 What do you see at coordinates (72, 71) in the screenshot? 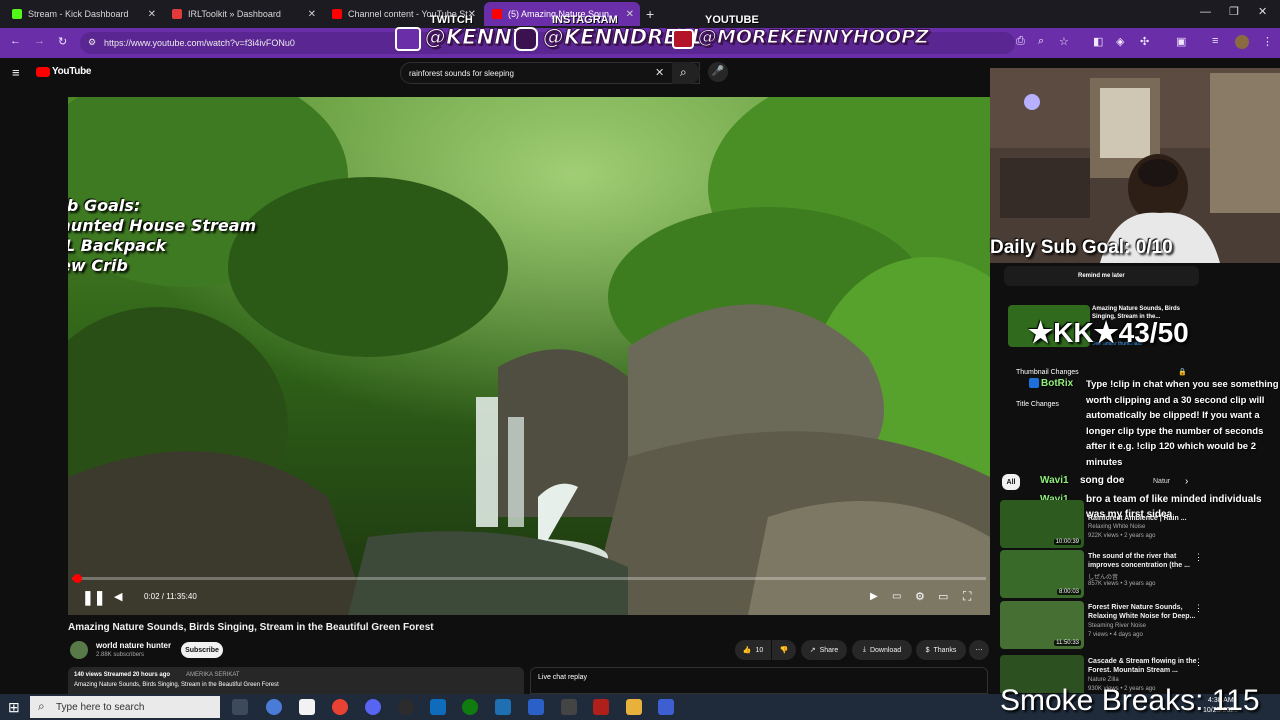
I see `youtube-logo: YouTube` at bounding box center [72, 71].